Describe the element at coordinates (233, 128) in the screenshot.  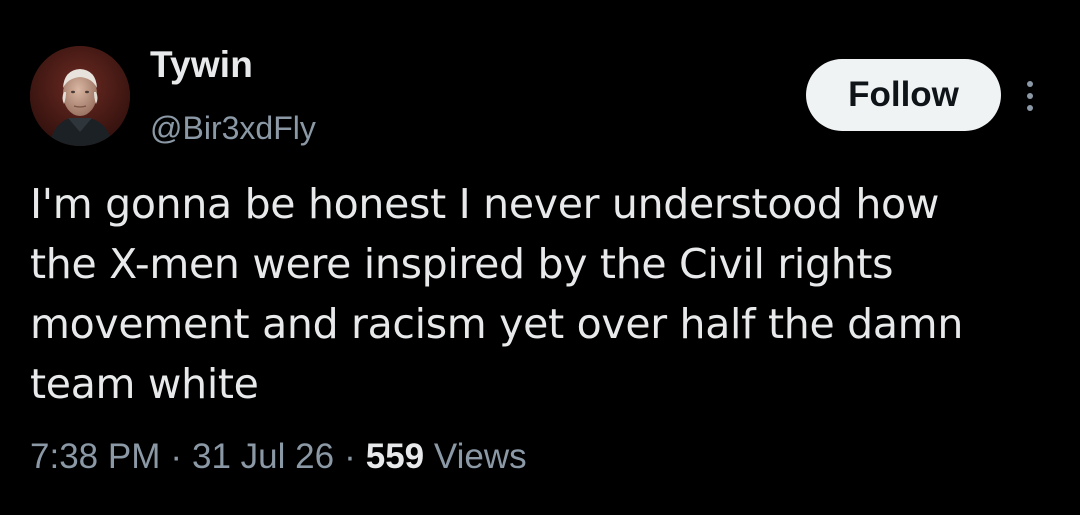
I see `author-handle: @Bir3xdFly` at that location.